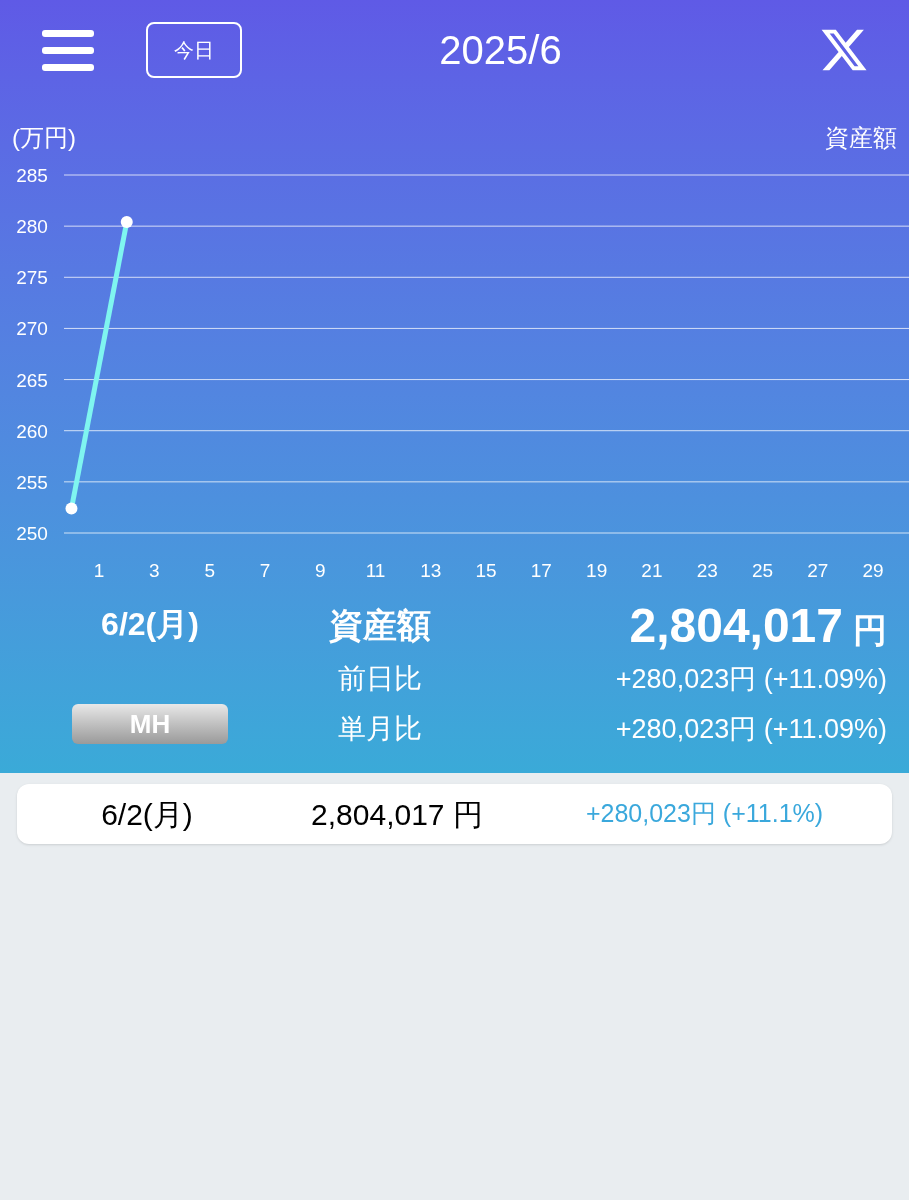  I want to click on y-tick-label: 280, so click(32, 227).